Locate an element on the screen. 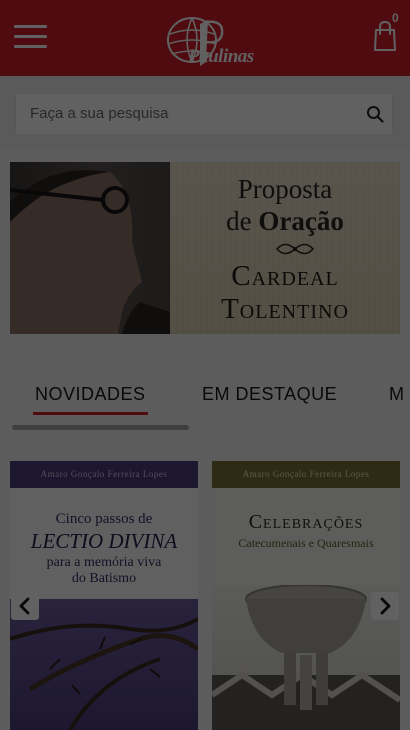  book-title-line1: Cinco passos de is located at coordinates (104, 519).